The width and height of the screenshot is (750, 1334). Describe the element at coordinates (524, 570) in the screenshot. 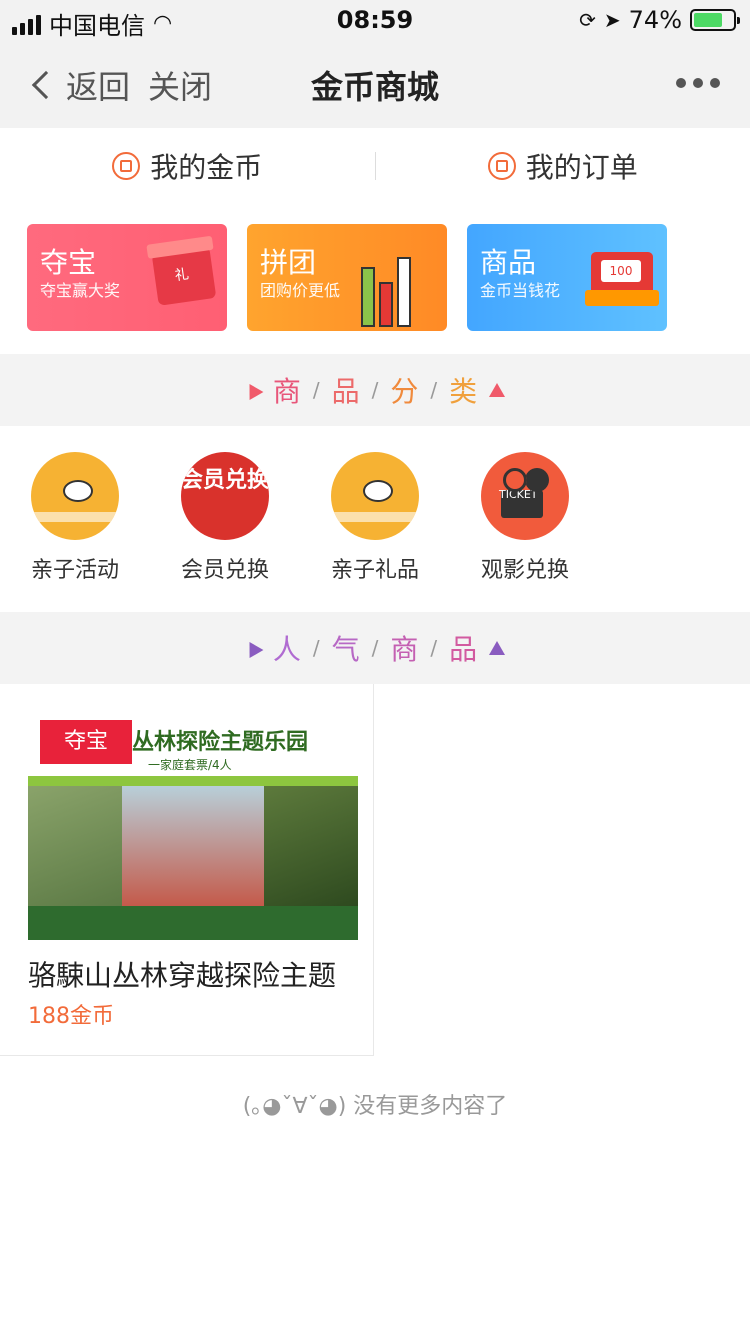

I see `category-label: 观影兑换` at that location.